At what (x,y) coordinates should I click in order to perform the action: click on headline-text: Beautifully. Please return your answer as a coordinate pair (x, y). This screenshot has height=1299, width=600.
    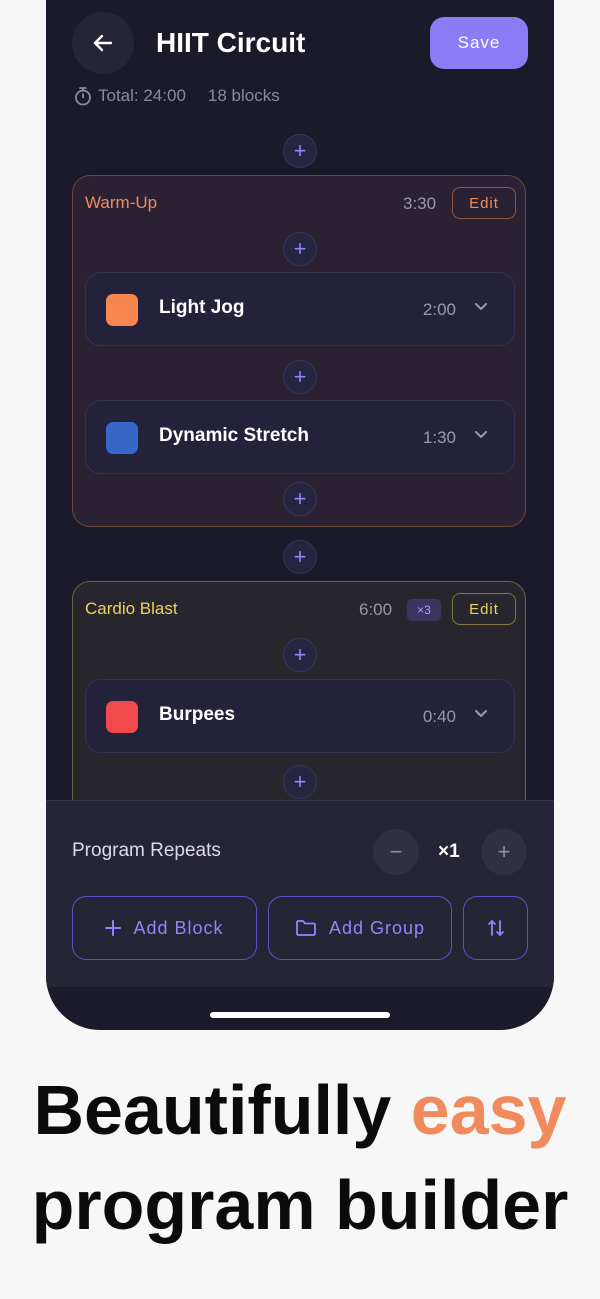
    Looking at the image, I should click on (212, 1110).